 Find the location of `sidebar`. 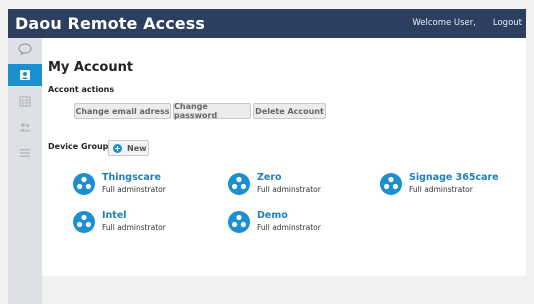

sidebar is located at coordinates (25, 171).